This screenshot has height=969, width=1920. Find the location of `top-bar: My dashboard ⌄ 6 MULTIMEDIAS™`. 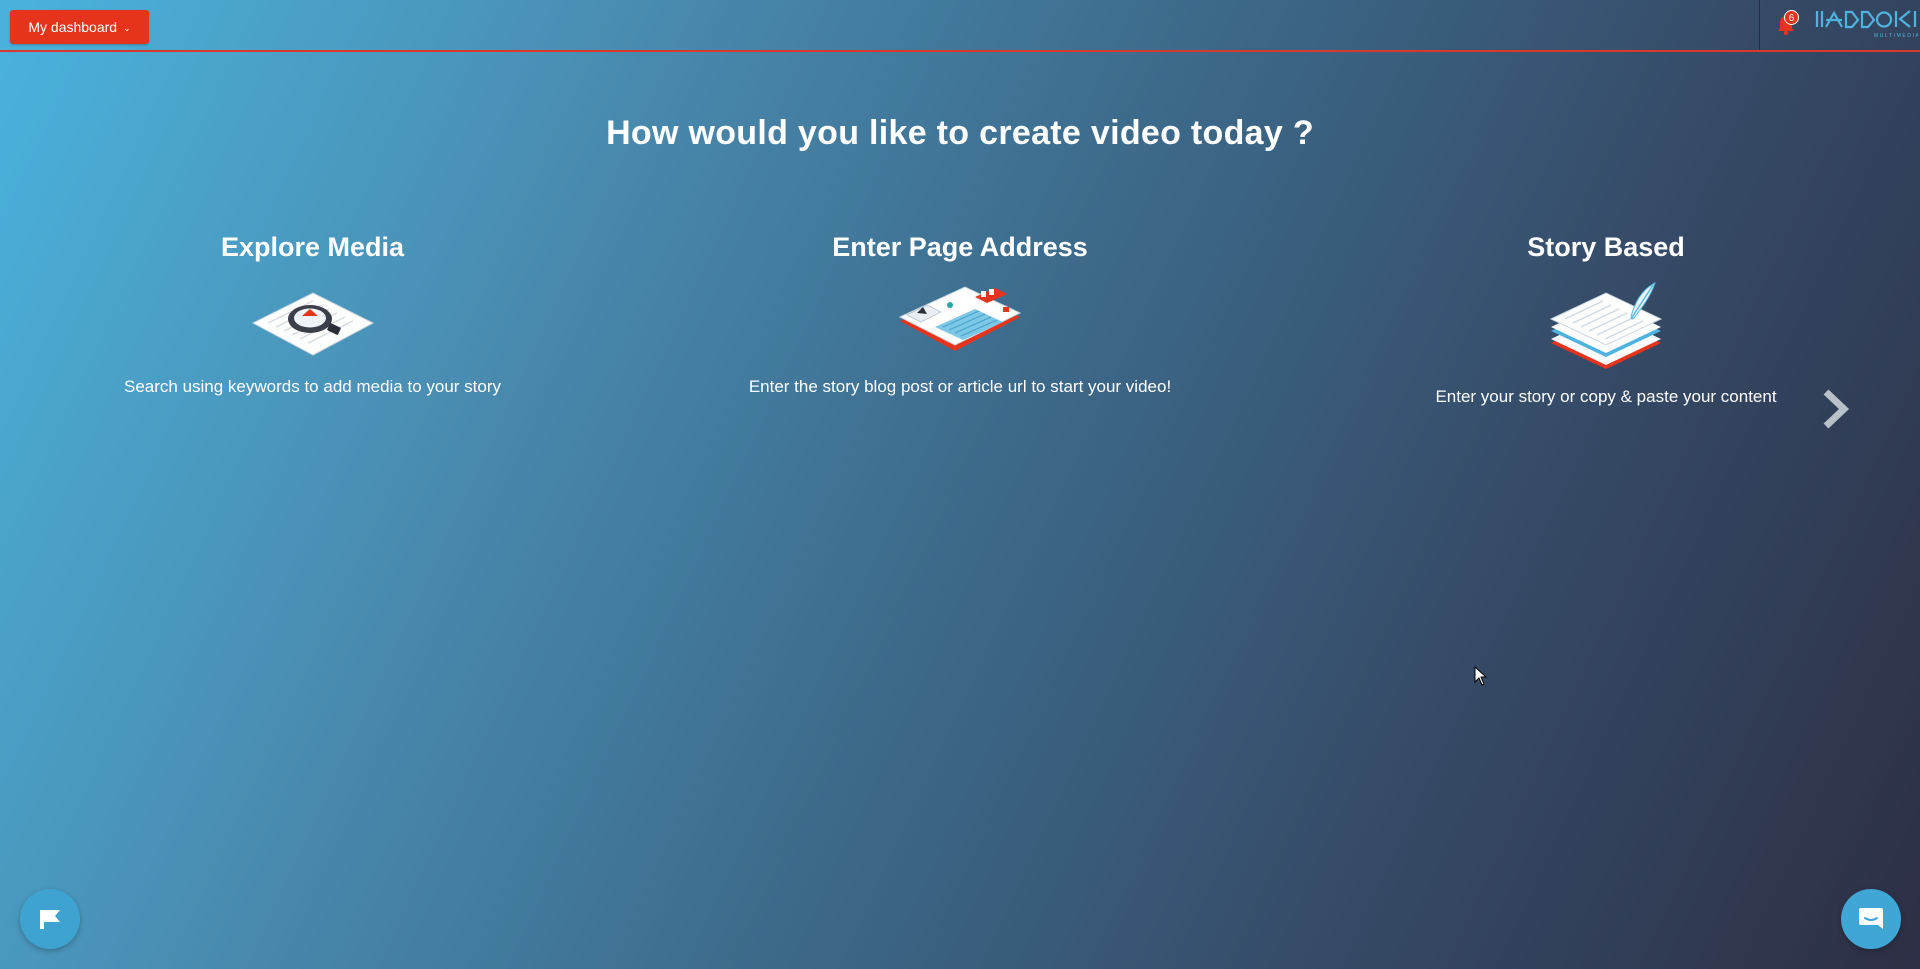

top-bar: My dashboard ⌄ 6 MULTIMEDIAS™ is located at coordinates (960, 26).